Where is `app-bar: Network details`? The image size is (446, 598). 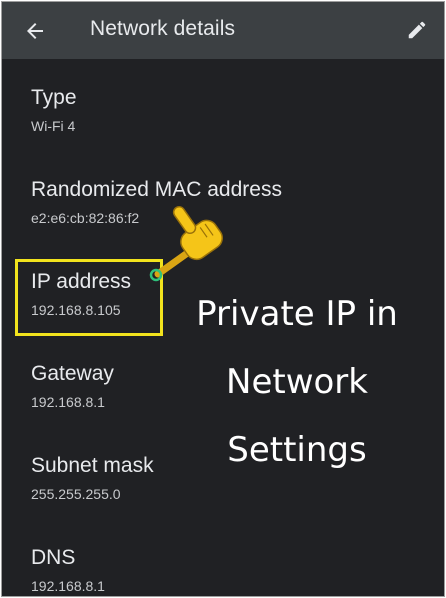 app-bar: Network details is located at coordinates (223, 30).